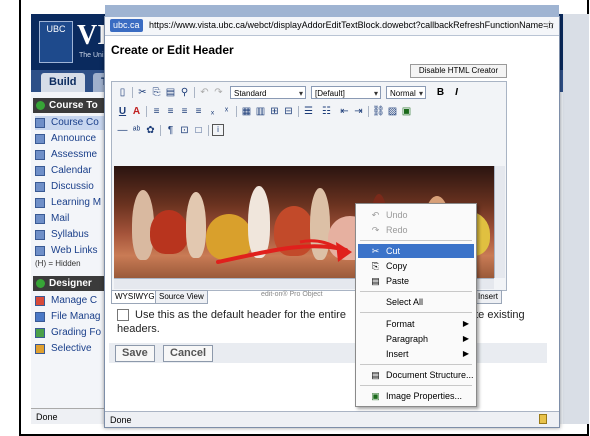 This screenshot has height=436, width=590. What do you see at coordinates (76, 316) in the screenshot?
I see `sidebar-item-label: File Manag` at bounding box center [76, 316].